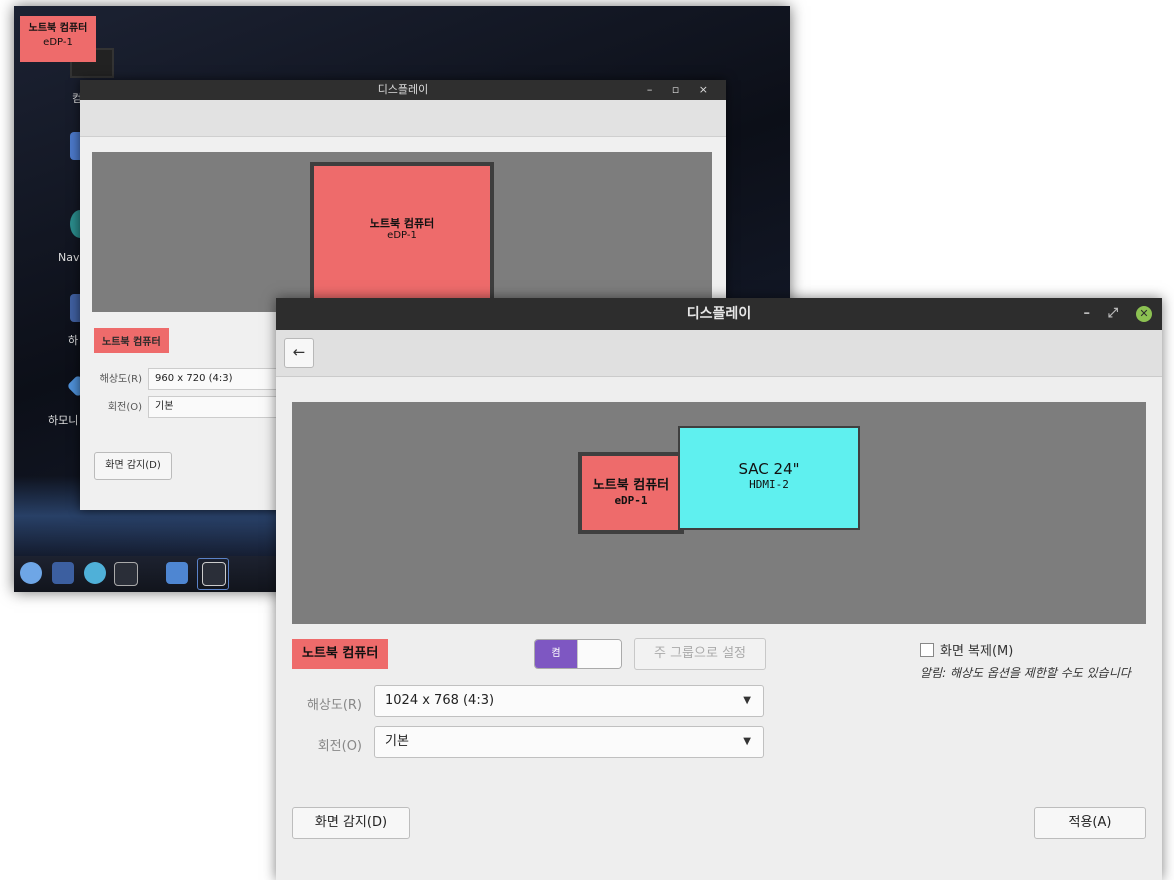 This screenshot has width=1174, height=880. I want to click on toggle-knob, so click(599, 654).